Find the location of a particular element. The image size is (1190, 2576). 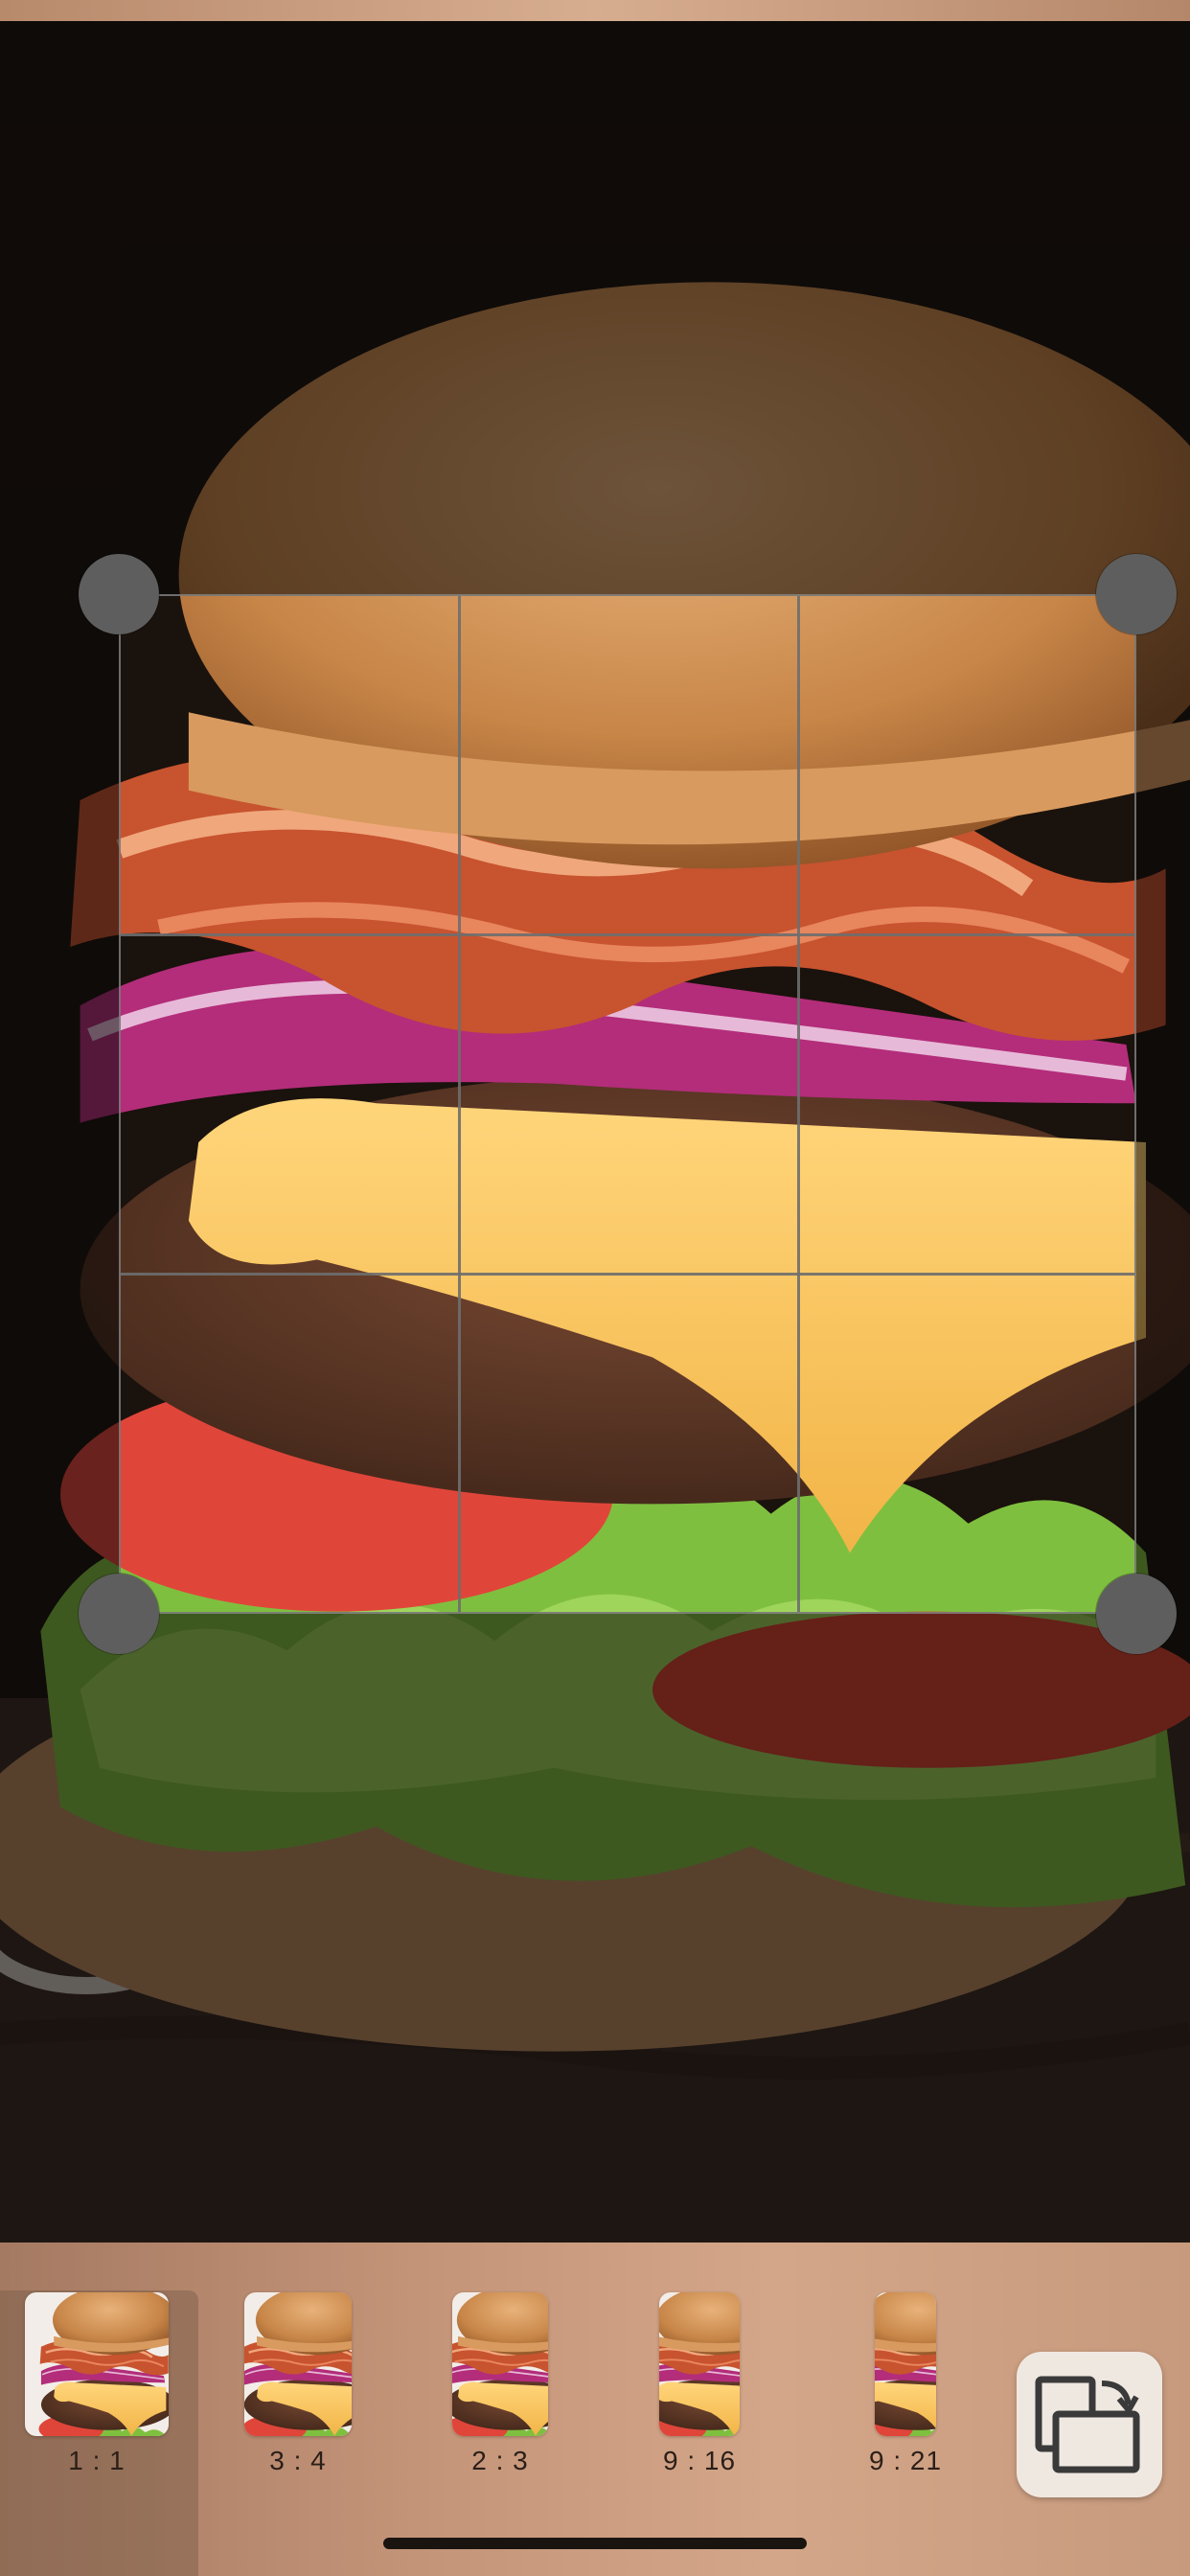

status-bar is located at coordinates (595, 10).